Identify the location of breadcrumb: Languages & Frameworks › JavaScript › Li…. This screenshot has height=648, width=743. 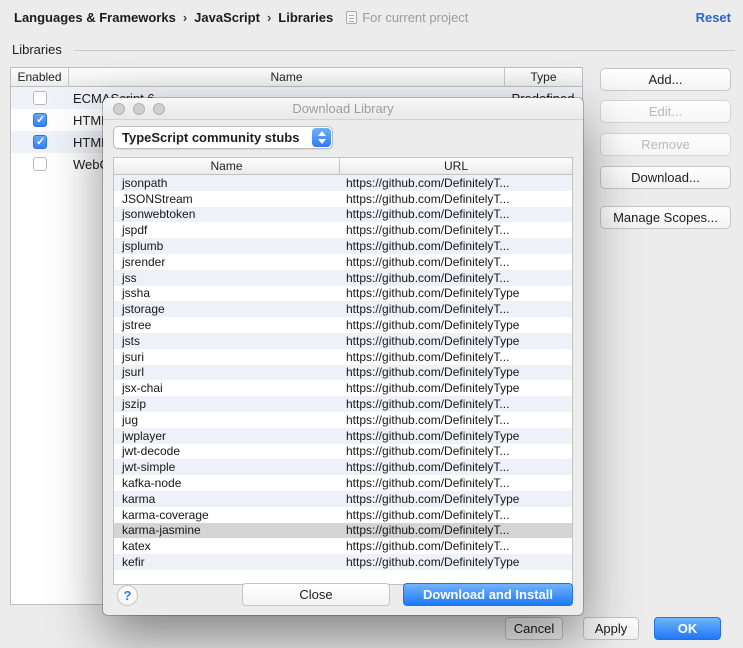
(241, 17).